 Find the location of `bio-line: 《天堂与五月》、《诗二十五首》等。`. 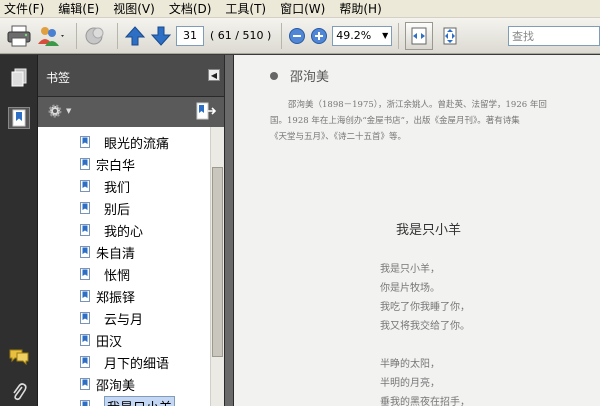

bio-line: 《天堂与五月》、《诗二十五首》等。 is located at coordinates (338, 137).